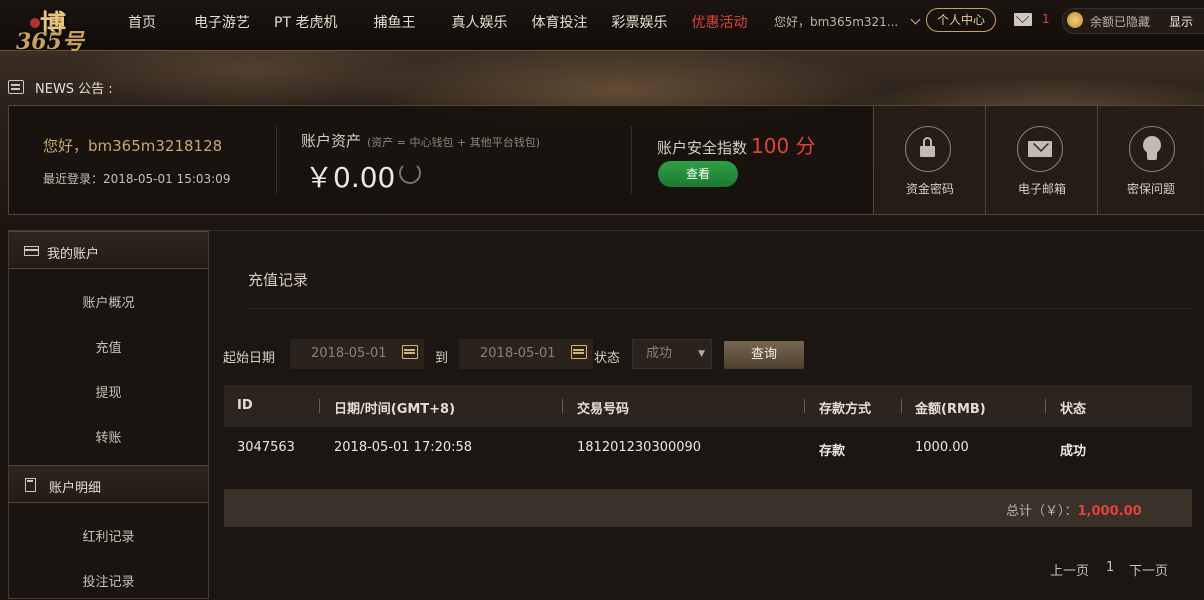 This screenshot has height=600, width=1204. What do you see at coordinates (928, 149) in the screenshot?
I see `lock-icon` at bounding box center [928, 149].